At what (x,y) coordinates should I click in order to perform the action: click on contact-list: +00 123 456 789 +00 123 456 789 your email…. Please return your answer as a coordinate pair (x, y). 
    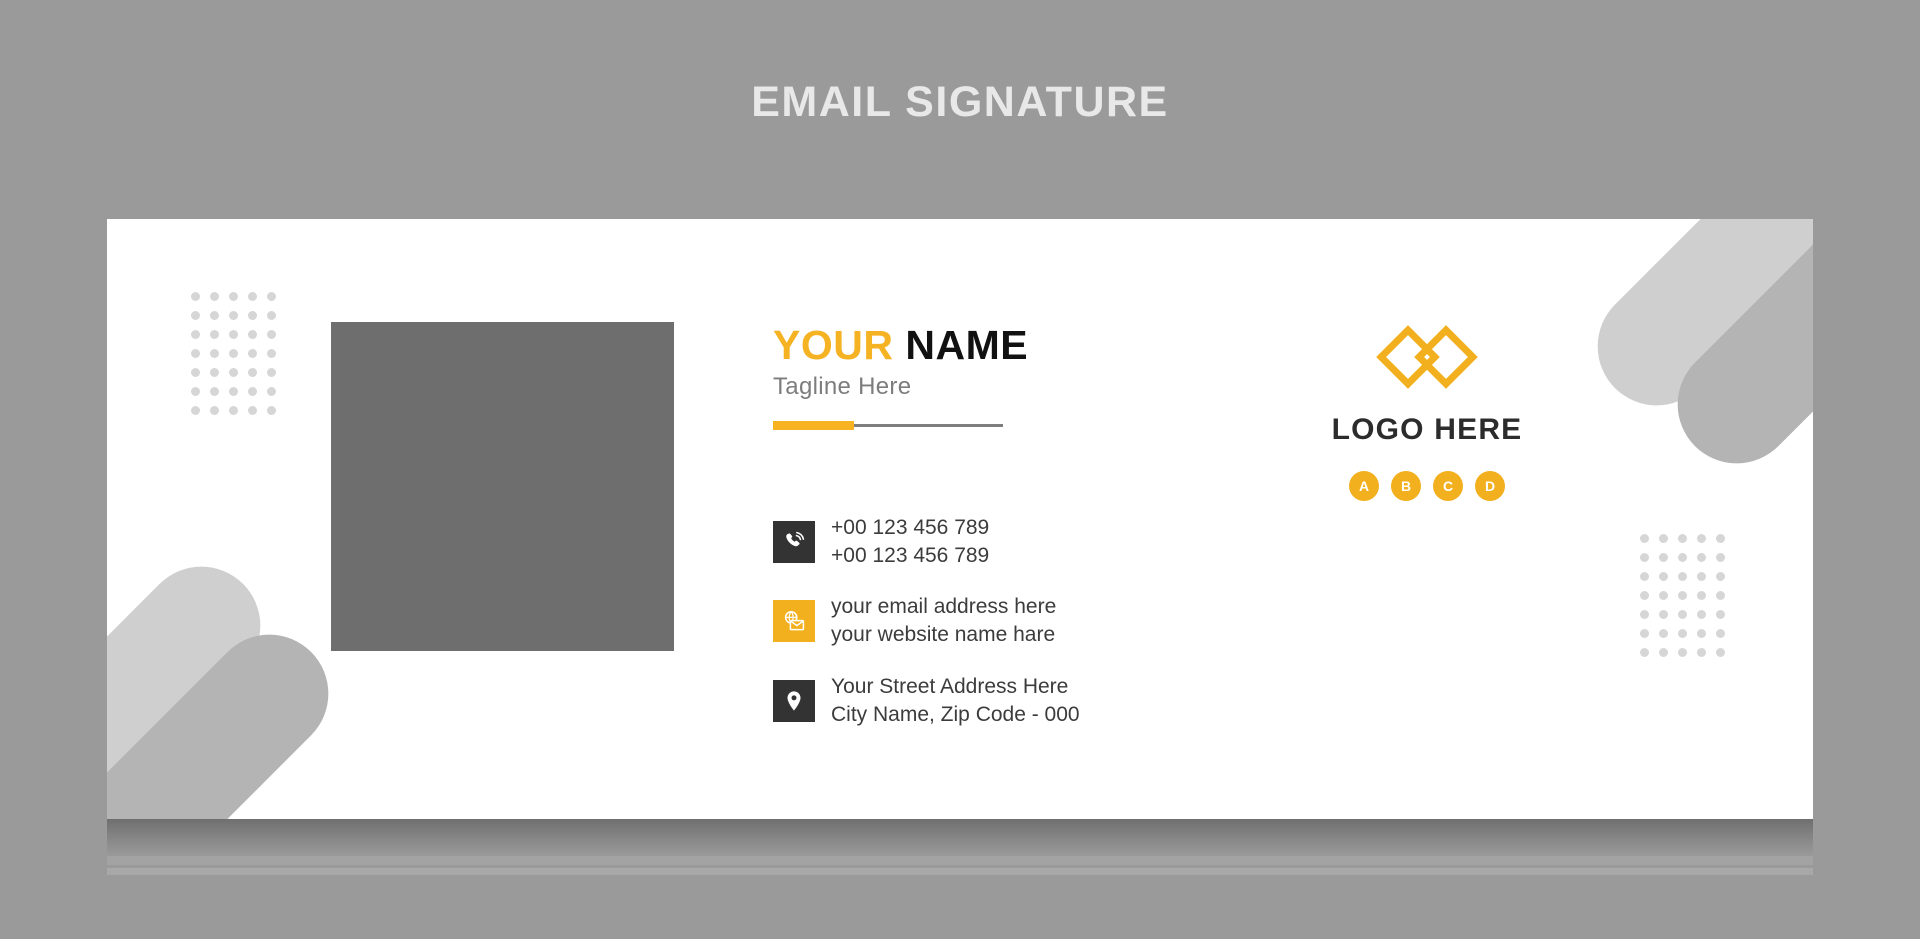
    Looking at the image, I should click on (926, 621).